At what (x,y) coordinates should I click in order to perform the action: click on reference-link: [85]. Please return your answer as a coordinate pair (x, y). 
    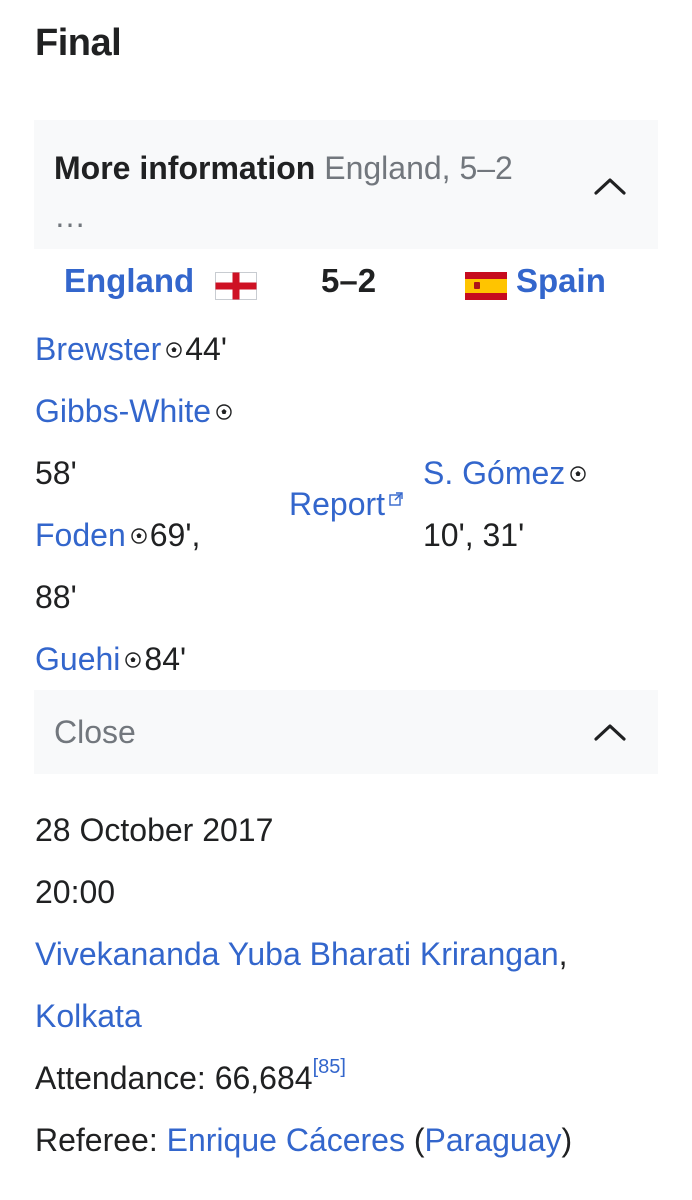
    Looking at the image, I should click on (329, 1067).